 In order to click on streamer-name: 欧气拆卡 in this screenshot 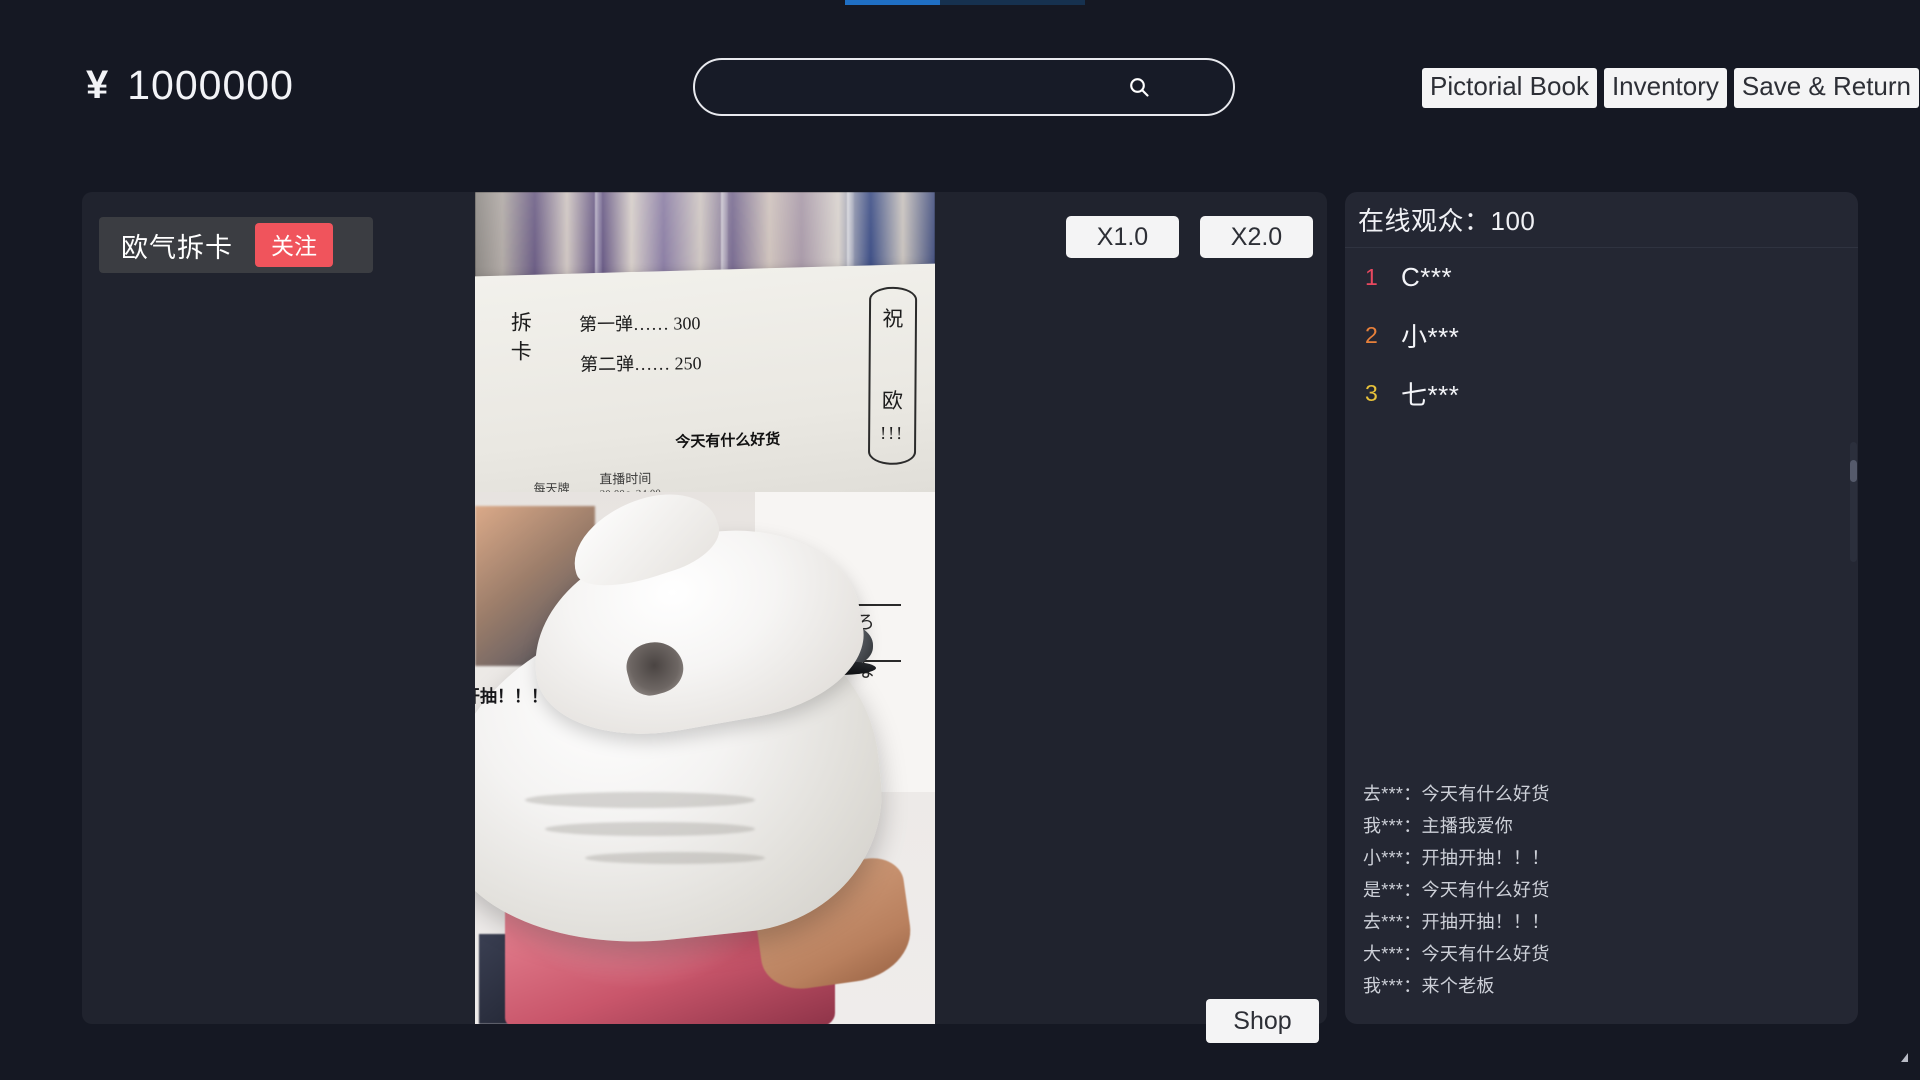, I will do `click(177, 247)`.